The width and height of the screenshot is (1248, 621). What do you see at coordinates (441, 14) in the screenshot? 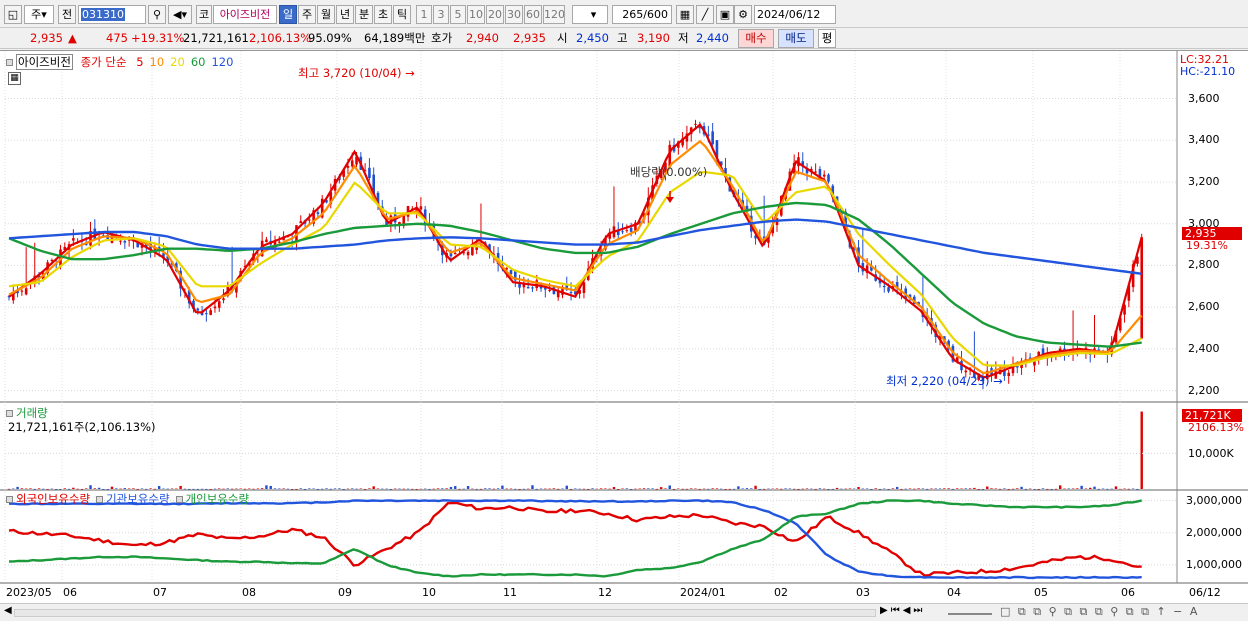
I see `interval-tab-3: 3` at bounding box center [441, 14].